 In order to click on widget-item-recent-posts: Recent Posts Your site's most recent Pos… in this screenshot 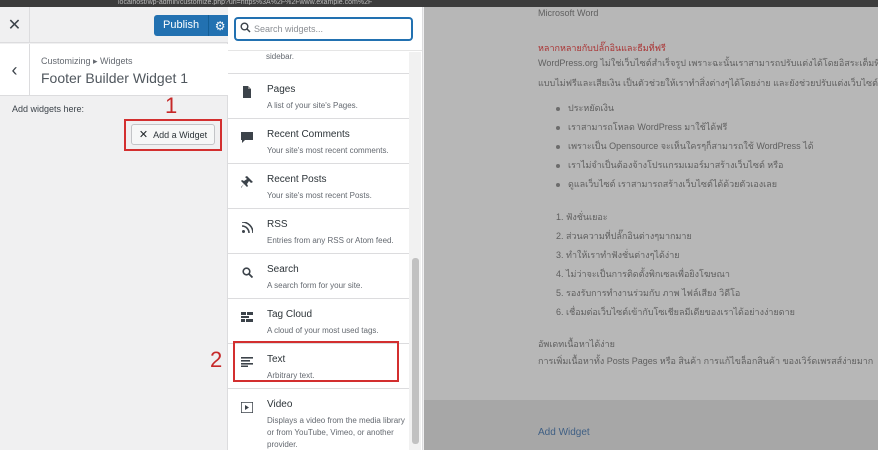, I will do `click(321, 186)`.